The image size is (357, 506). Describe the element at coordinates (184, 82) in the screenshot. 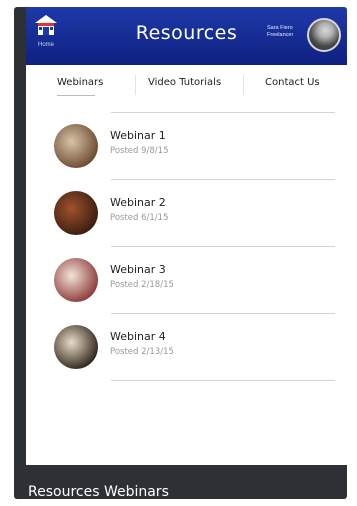

I see `tab-video-tutorials: Video Tutorials` at that location.